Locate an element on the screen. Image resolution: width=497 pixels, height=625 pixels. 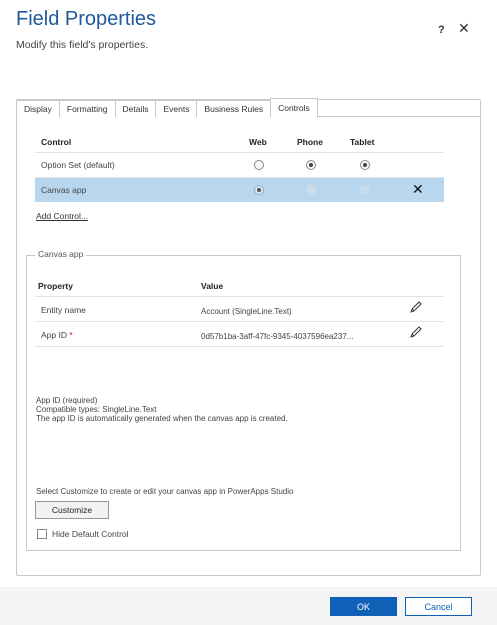
customize-button: Customize is located at coordinates (72, 510).